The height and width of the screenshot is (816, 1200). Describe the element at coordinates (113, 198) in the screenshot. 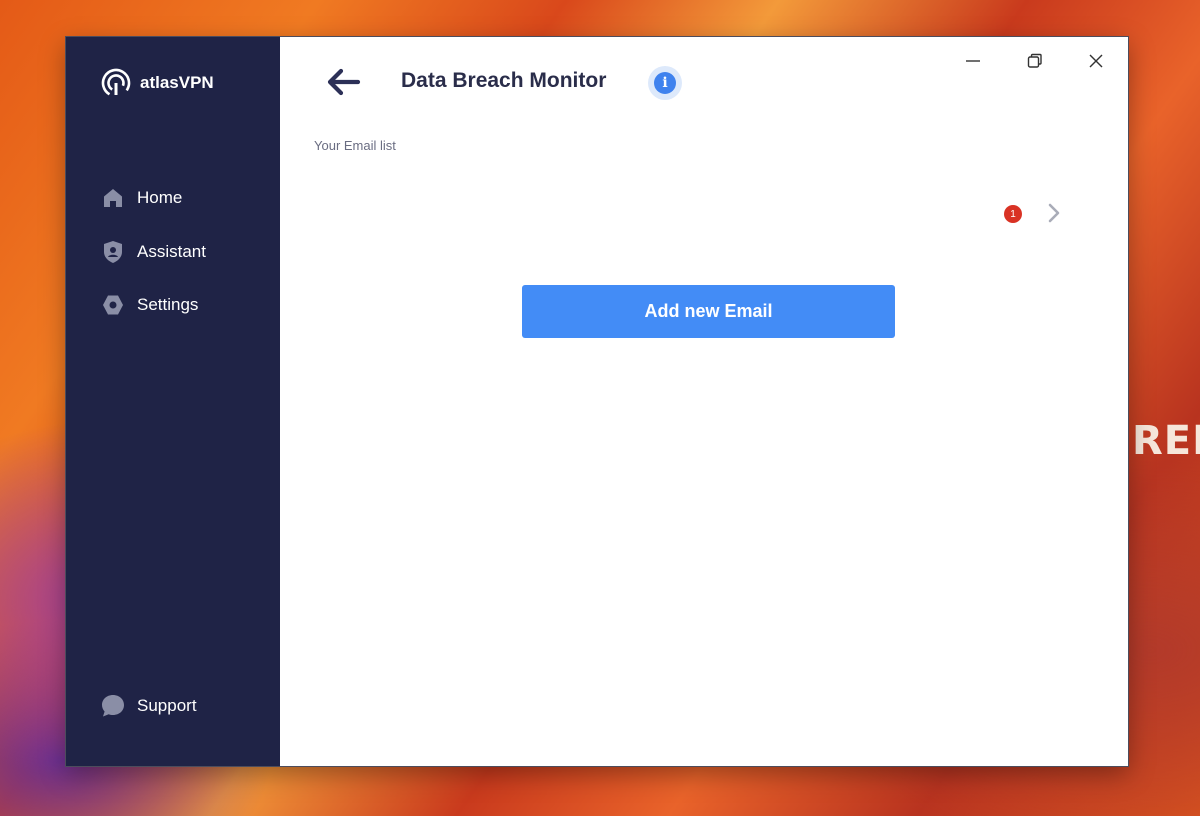

I see `home-icon` at that location.